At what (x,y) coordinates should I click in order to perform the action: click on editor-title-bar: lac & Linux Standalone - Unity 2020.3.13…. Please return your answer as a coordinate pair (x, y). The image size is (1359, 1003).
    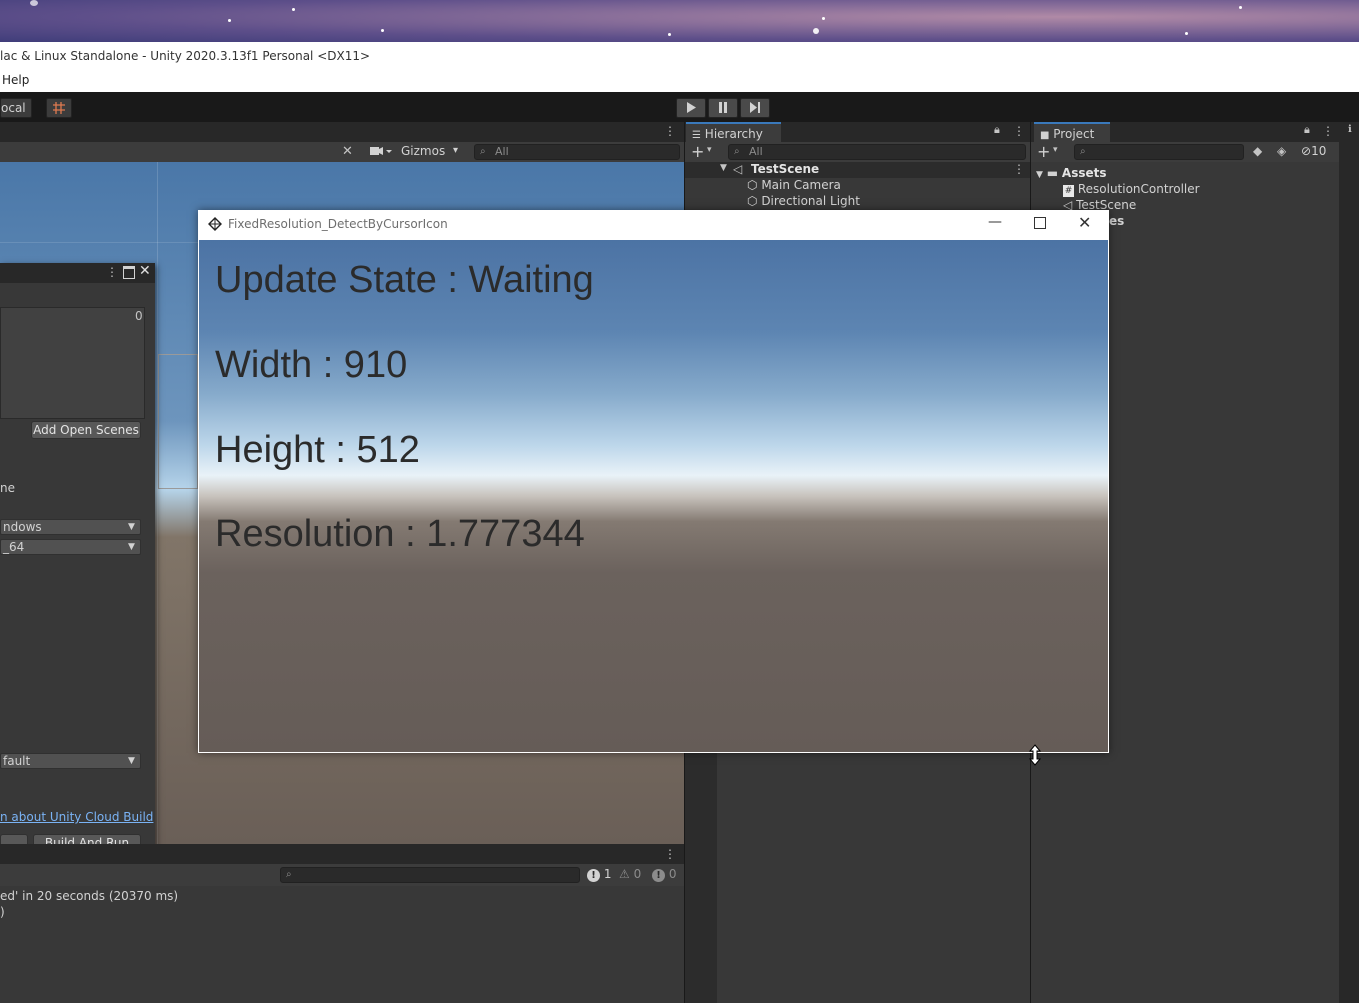
    Looking at the image, I should click on (679, 67).